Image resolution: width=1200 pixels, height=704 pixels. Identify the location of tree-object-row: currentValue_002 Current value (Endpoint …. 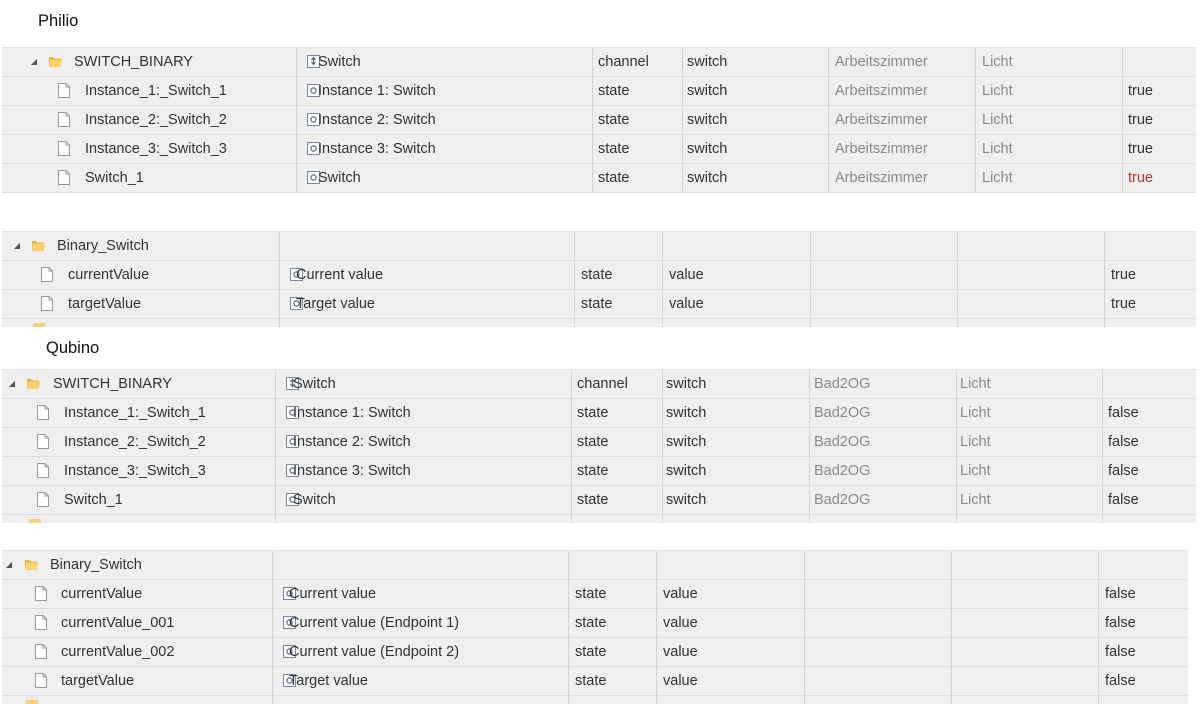
(595, 652).